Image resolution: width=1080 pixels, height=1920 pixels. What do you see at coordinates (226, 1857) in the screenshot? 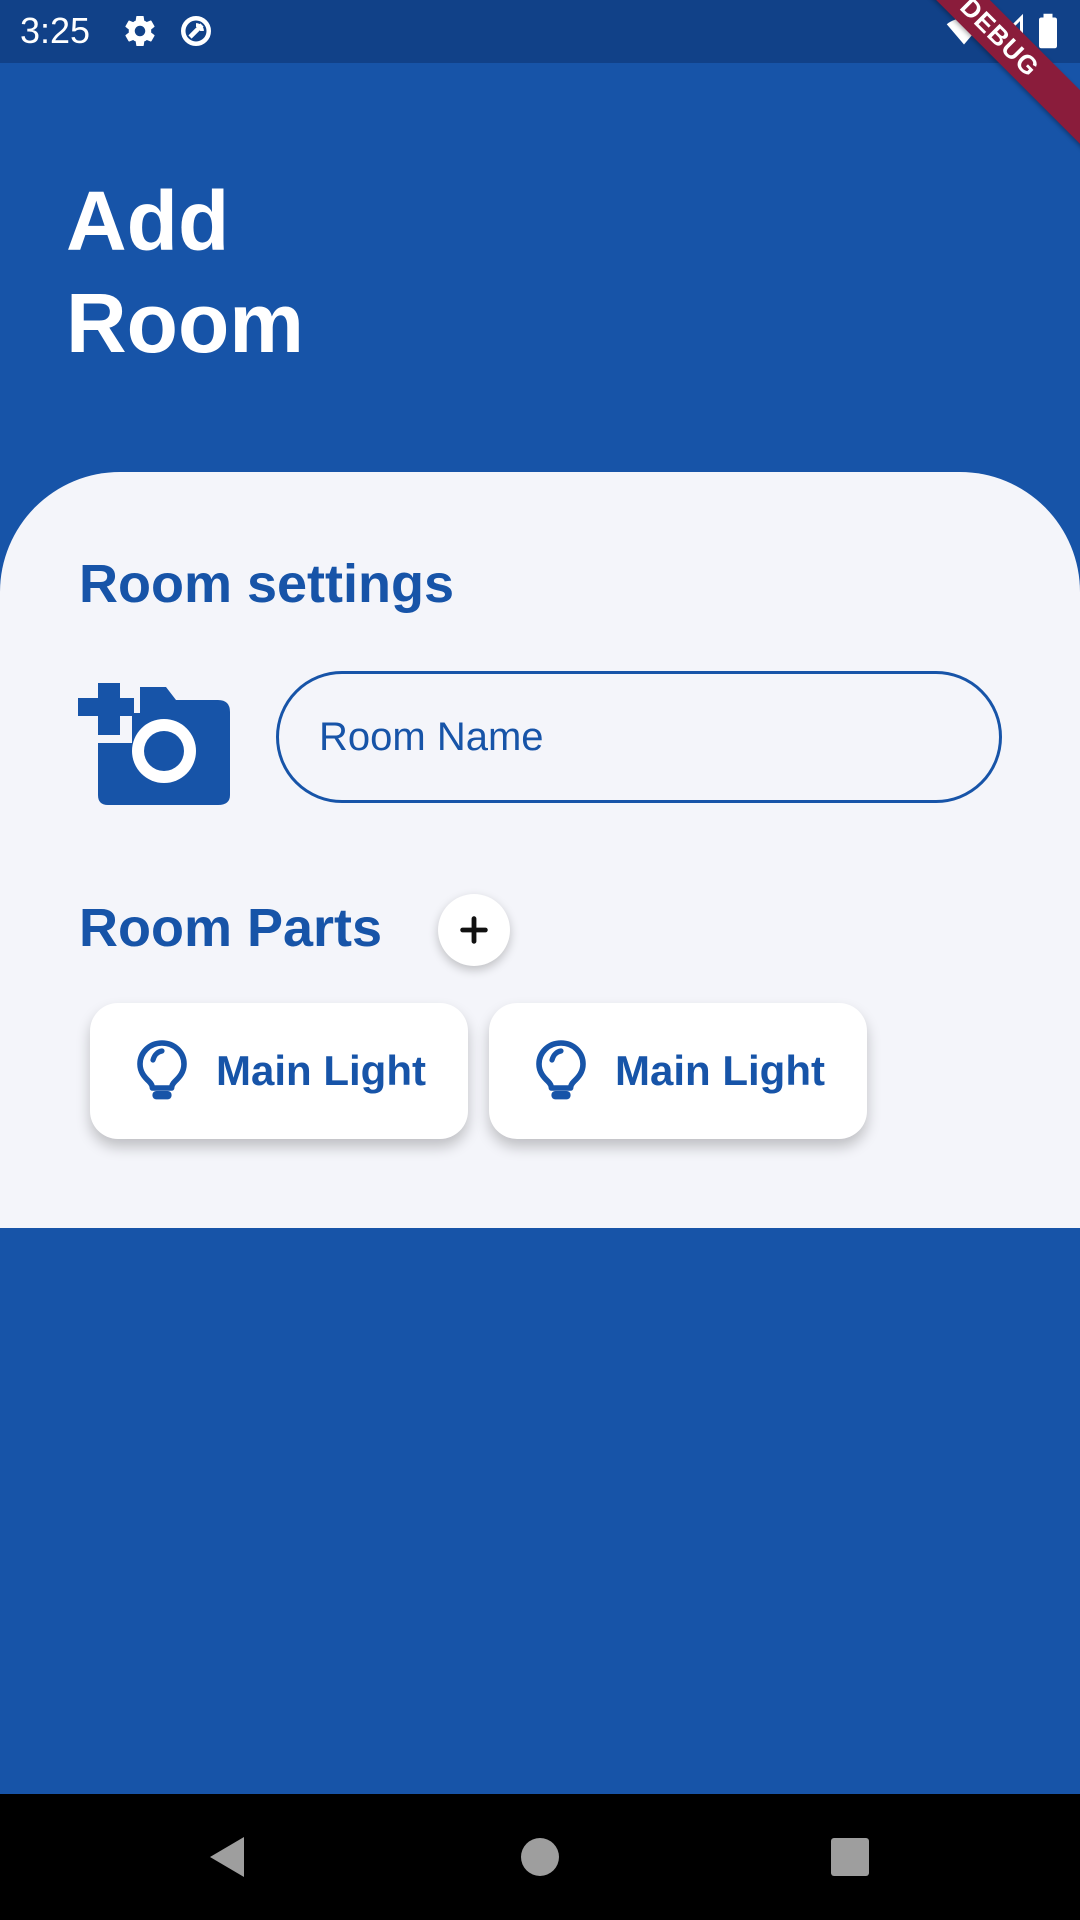
I see `back-triangle-icon` at bounding box center [226, 1857].